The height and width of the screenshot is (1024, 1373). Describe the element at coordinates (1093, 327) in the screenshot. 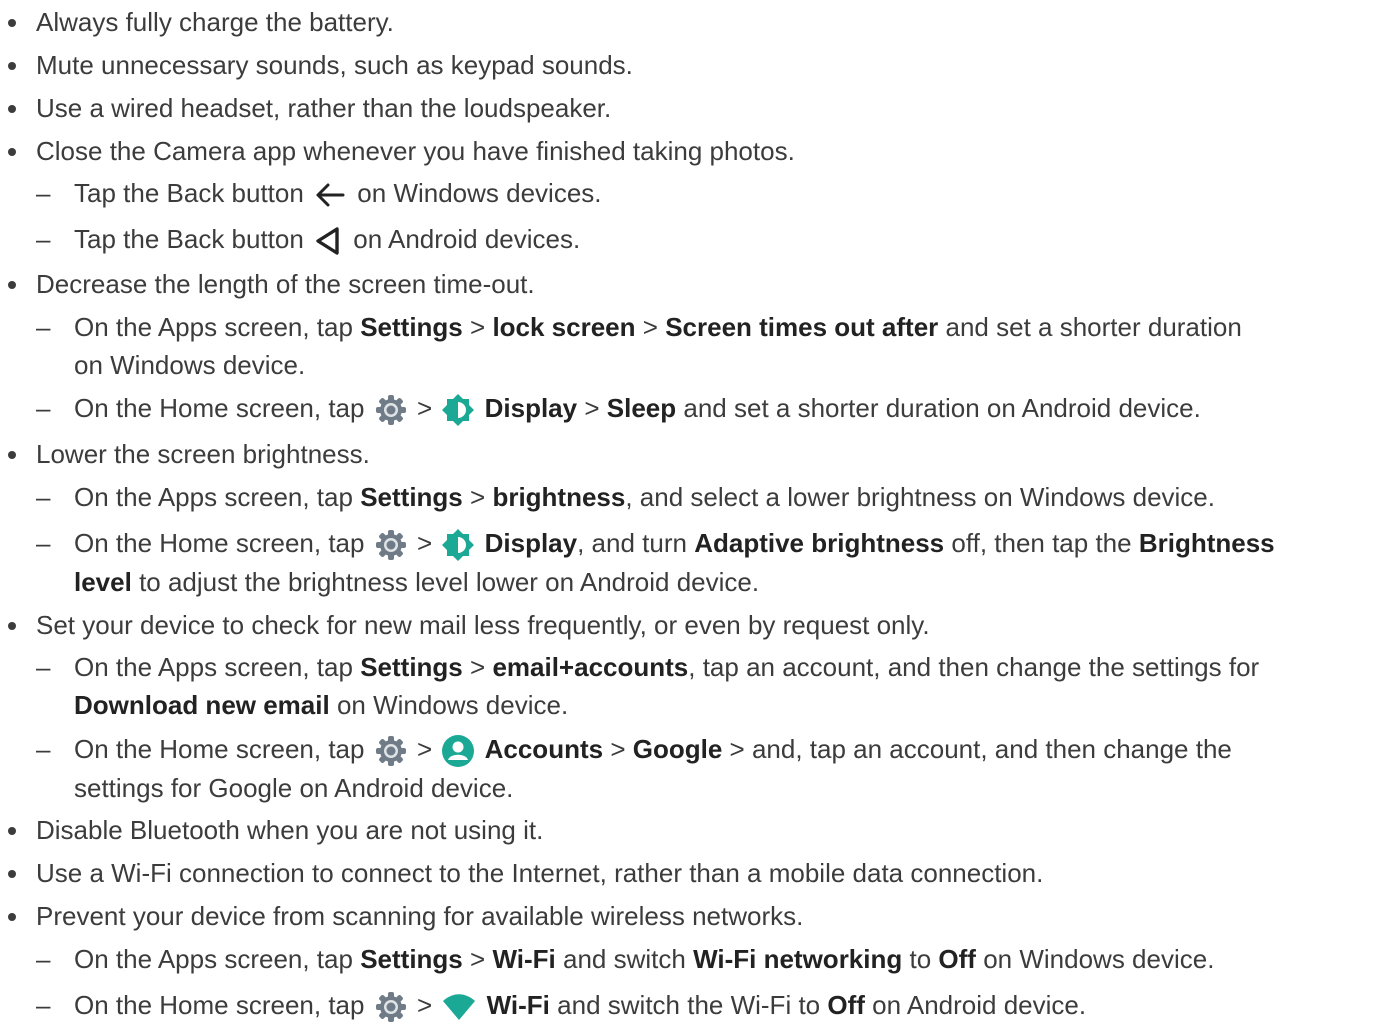

I see `sub-tip-text: and set a shorter duration` at that location.